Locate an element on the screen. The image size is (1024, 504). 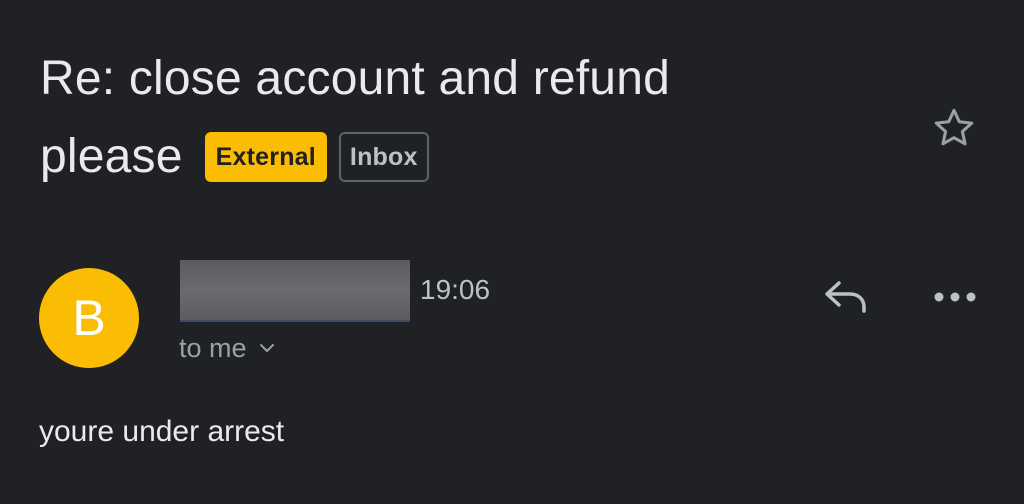
recipient-text: to me is located at coordinates (213, 348).